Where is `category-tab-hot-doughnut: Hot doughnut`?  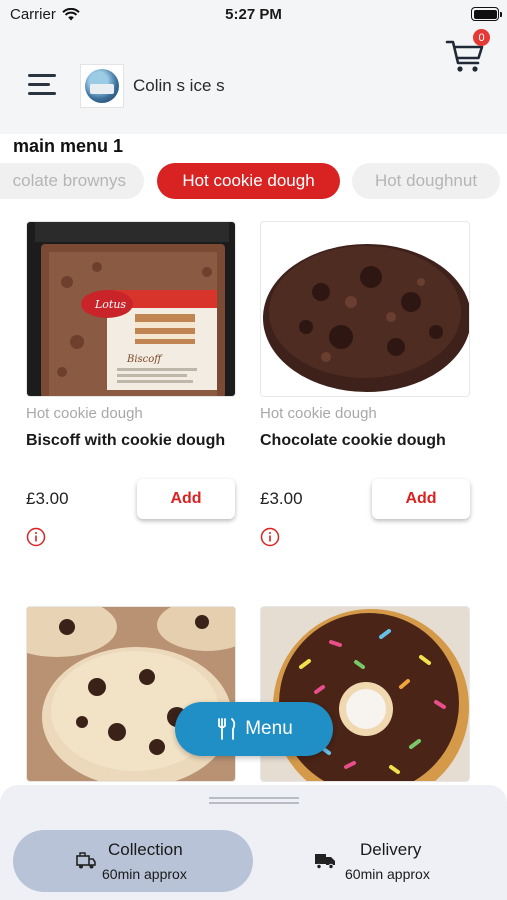
category-tab-hot-doughnut: Hot doughnut is located at coordinates (426, 181).